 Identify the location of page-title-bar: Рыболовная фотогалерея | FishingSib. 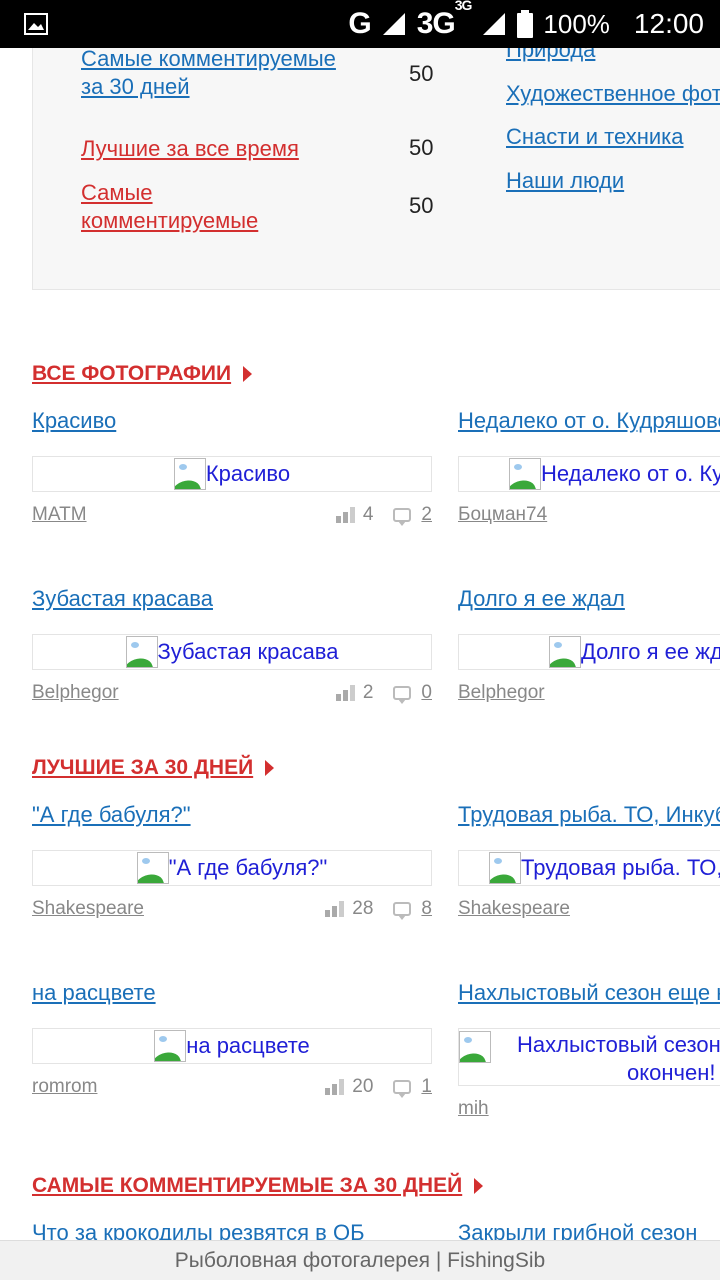
(360, 1260).